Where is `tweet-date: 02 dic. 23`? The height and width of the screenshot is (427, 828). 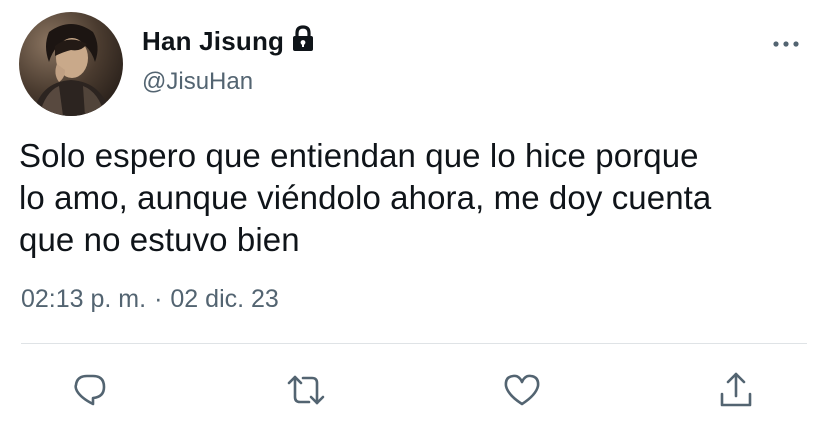 tweet-date: 02 dic. 23 is located at coordinates (224, 299).